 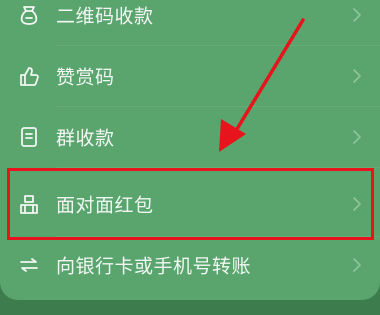 What do you see at coordinates (105, 205) in the screenshot?
I see `menu-item-label: 面对面红包` at bounding box center [105, 205].